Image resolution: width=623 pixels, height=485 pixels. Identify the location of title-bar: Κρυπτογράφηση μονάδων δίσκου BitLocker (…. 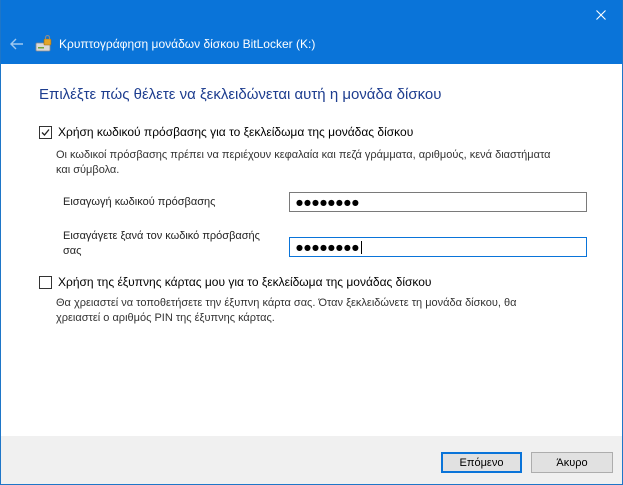
(311, 32).